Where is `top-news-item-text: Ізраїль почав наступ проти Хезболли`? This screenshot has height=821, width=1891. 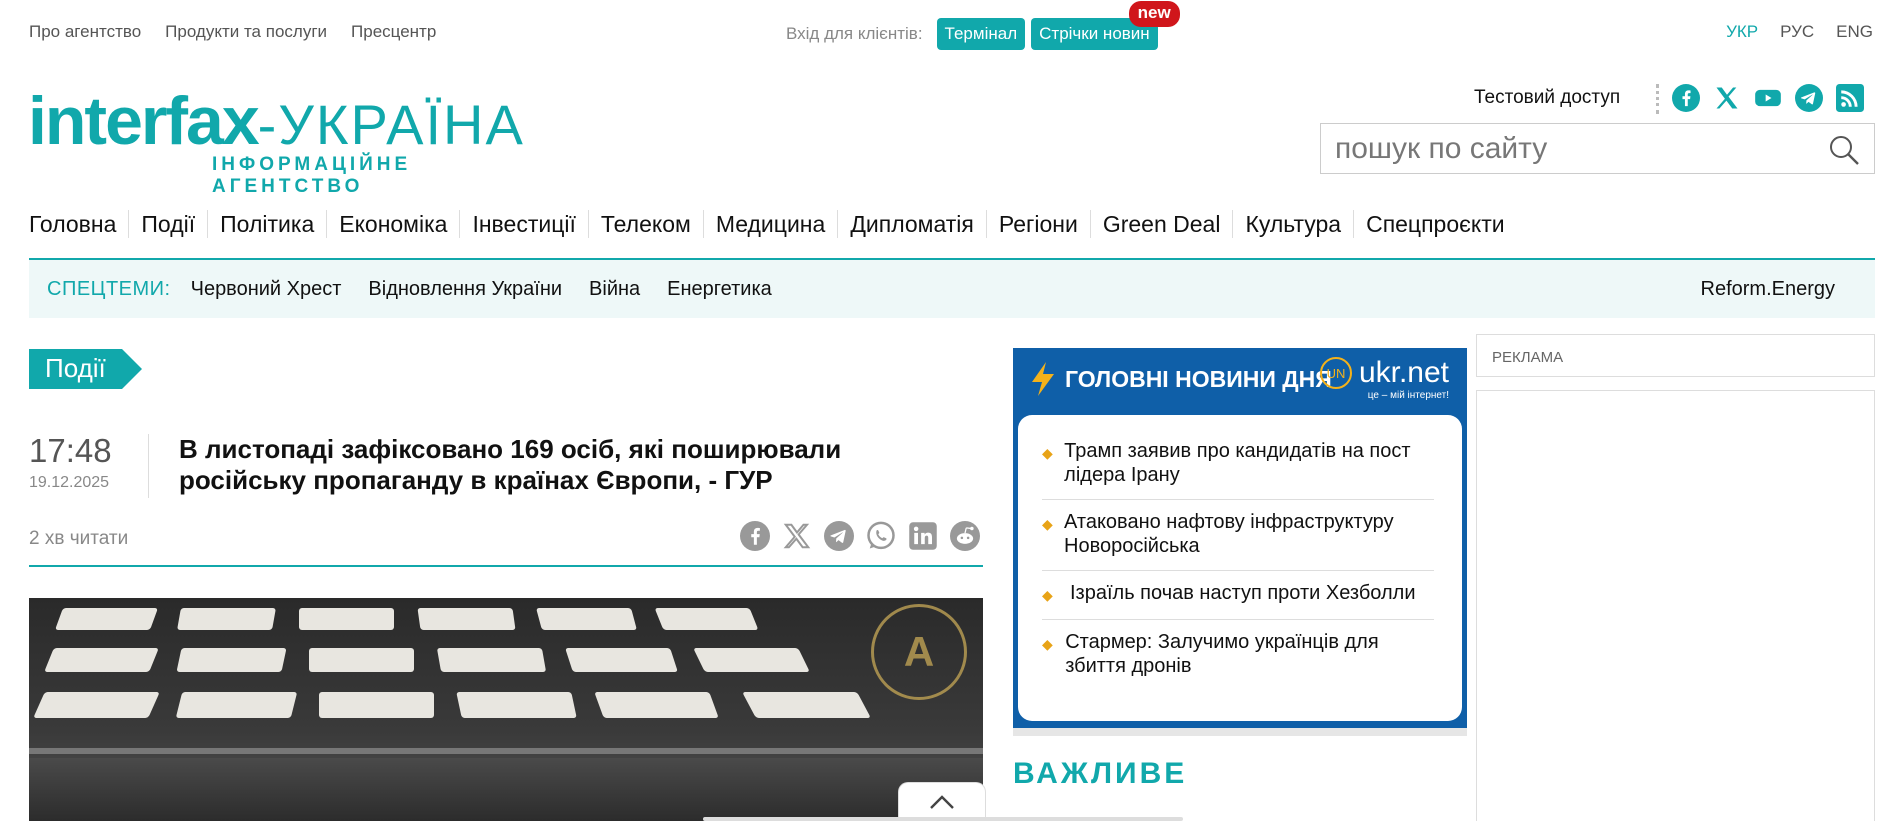 top-news-item-text: Ізраїль почав наступ проти Хезболли is located at coordinates (1243, 593).